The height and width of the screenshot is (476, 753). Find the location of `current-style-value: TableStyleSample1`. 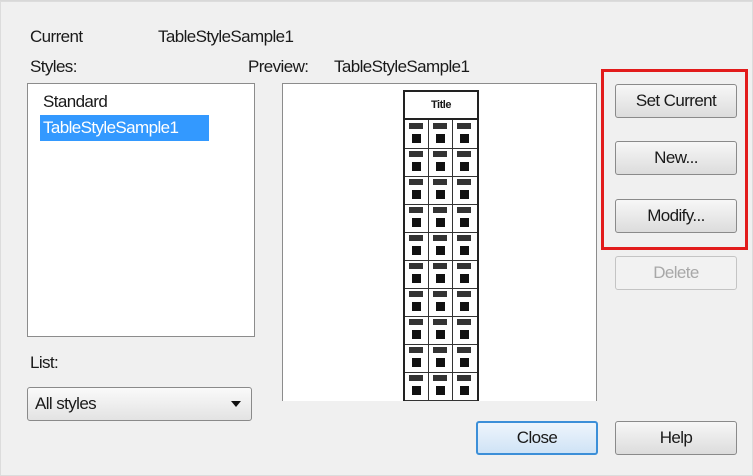

current-style-value: TableStyleSample1 is located at coordinates (226, 36).